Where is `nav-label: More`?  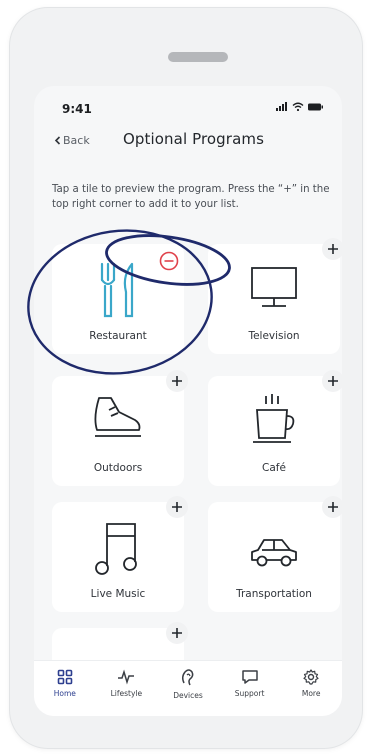 nav-label: More is located at coordinates (311, 693).